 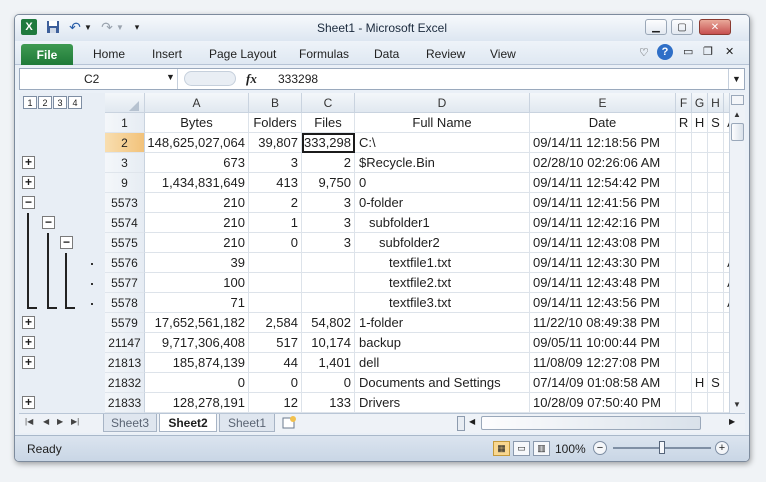 I want to click on scroll-up-icon: ▲, so click(x=737, y=114).